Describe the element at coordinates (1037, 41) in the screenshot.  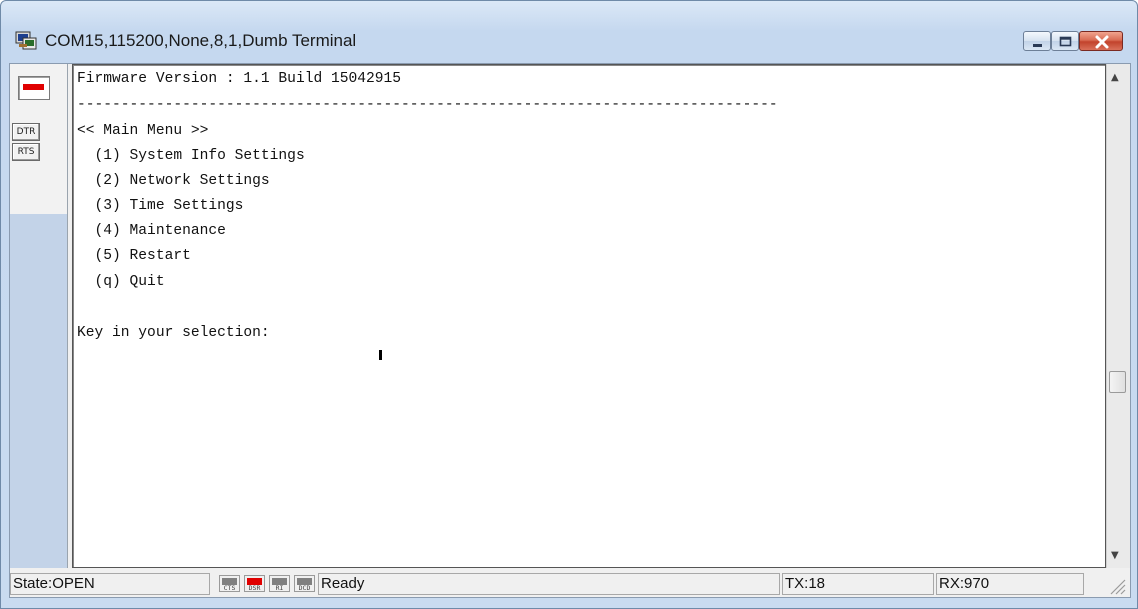
I see `minimize-button` at that location.